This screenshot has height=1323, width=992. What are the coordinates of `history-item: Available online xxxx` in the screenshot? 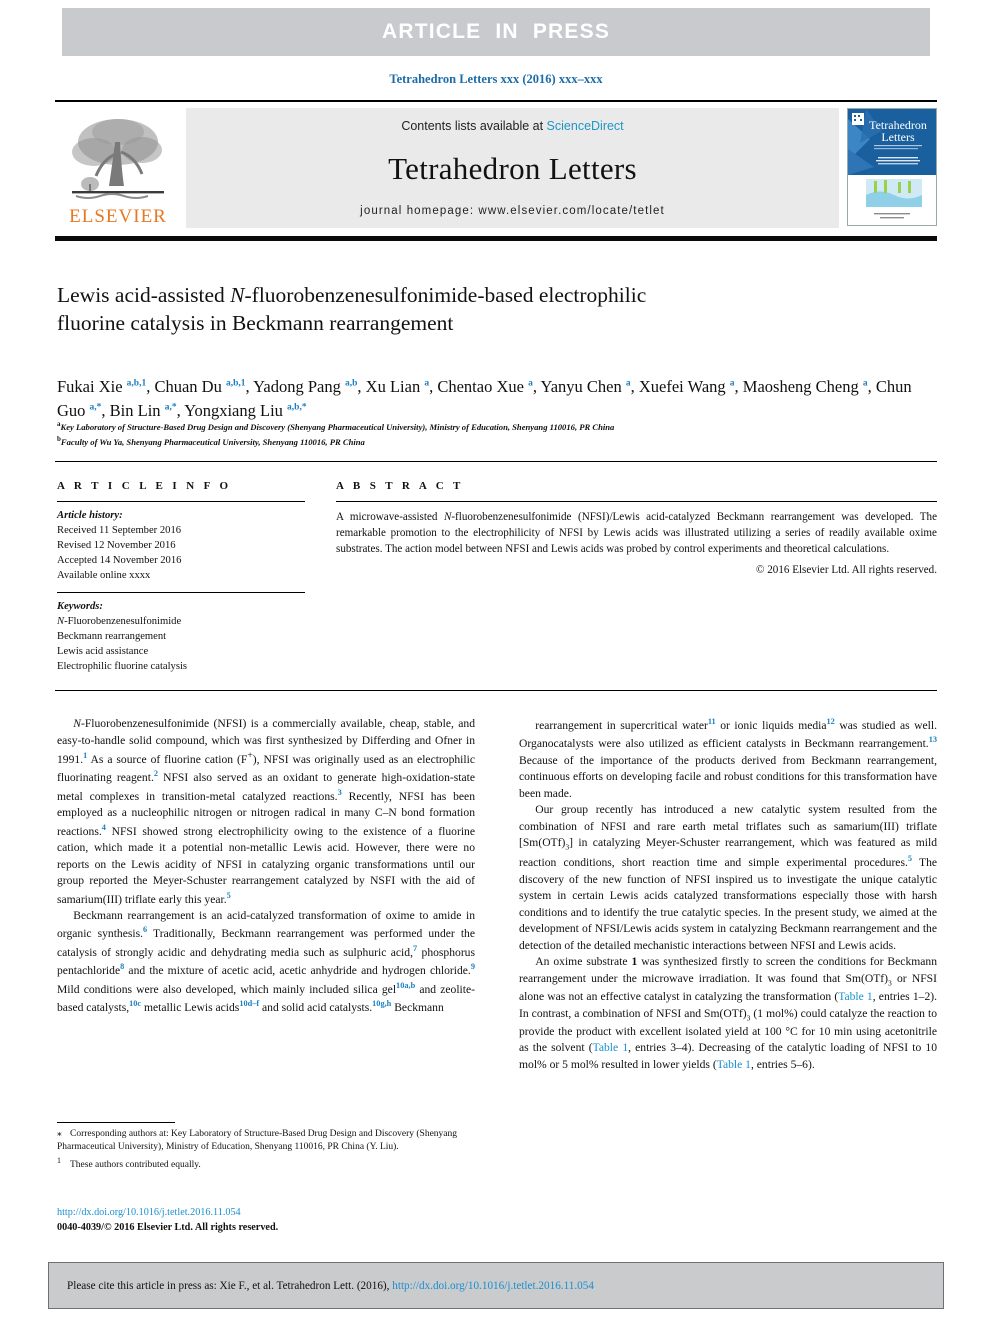 It's located at (104, 576).